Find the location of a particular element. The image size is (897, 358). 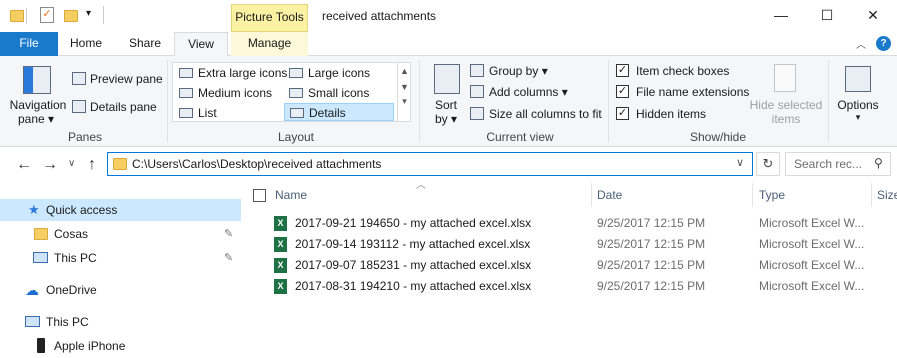

details-pane-label: Details pane is located at coordinates (123, 107).